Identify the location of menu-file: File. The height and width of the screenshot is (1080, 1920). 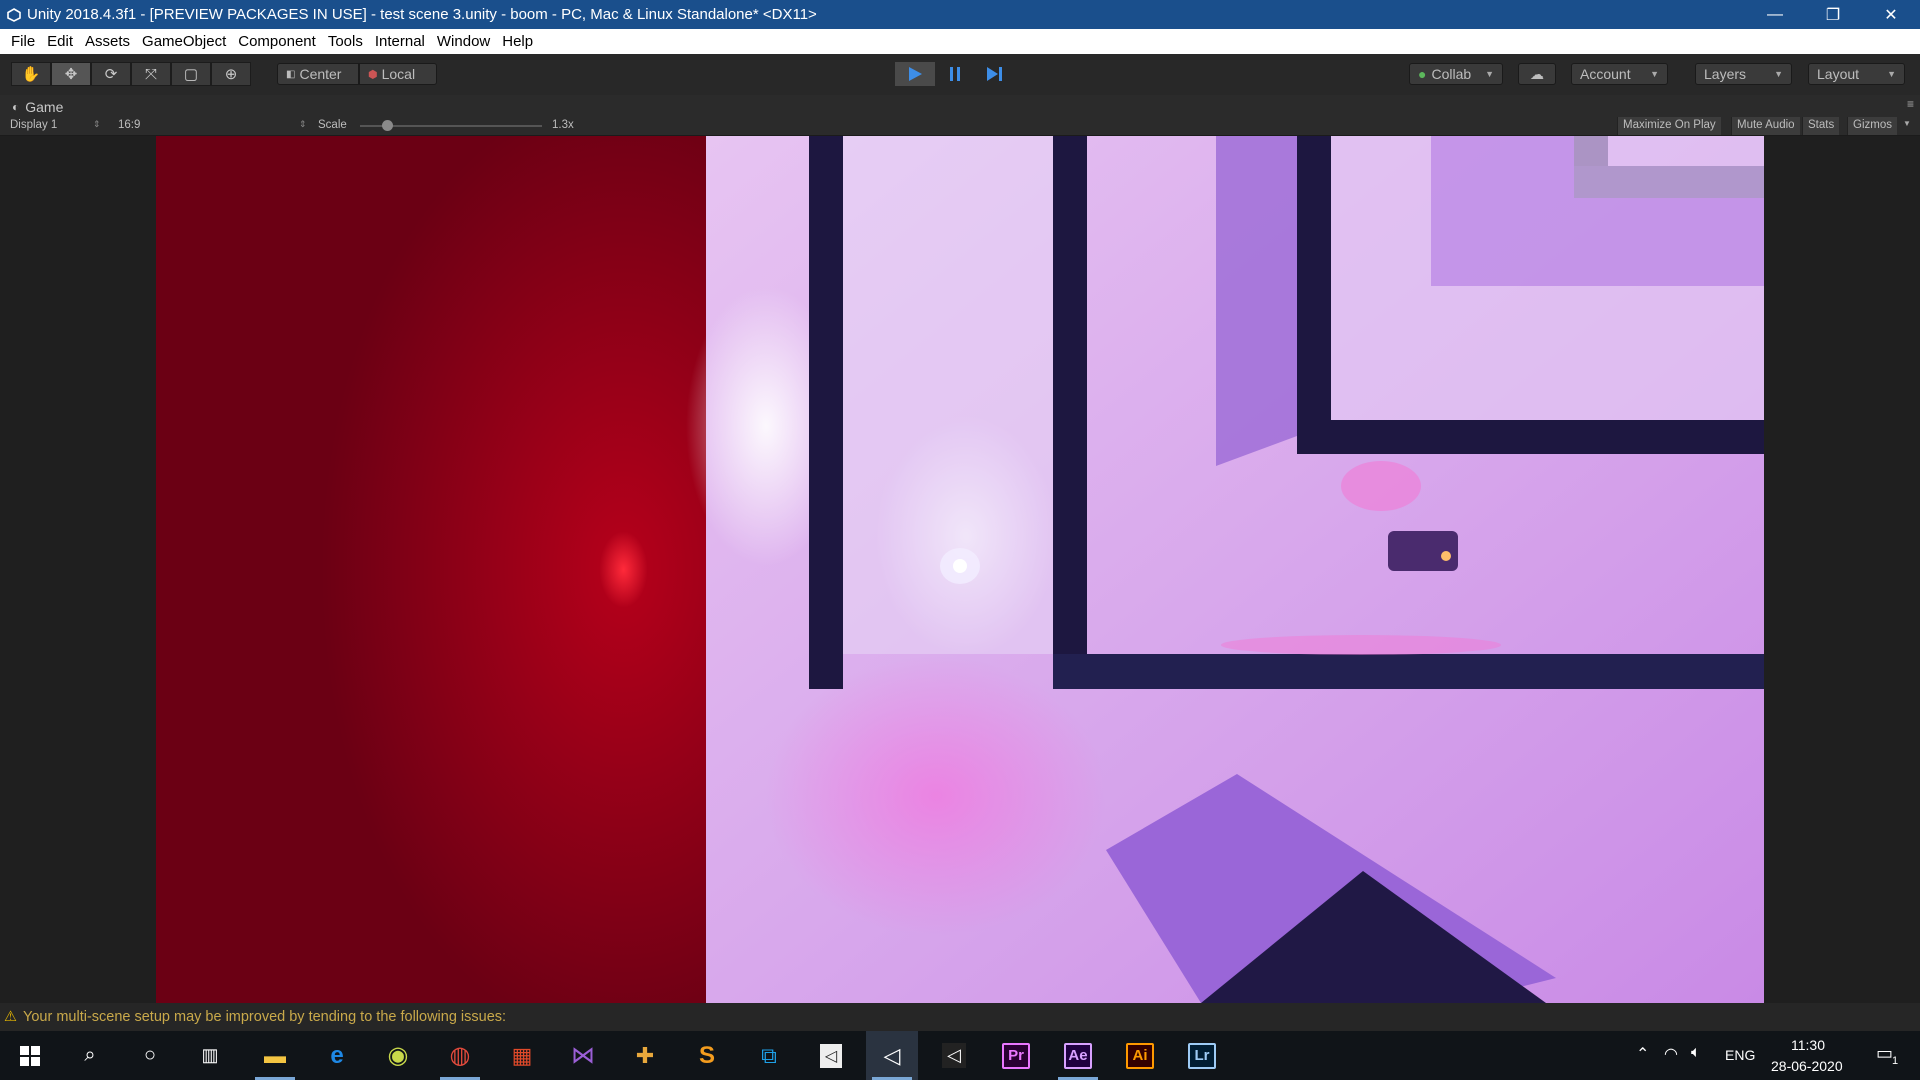
(23, 41).